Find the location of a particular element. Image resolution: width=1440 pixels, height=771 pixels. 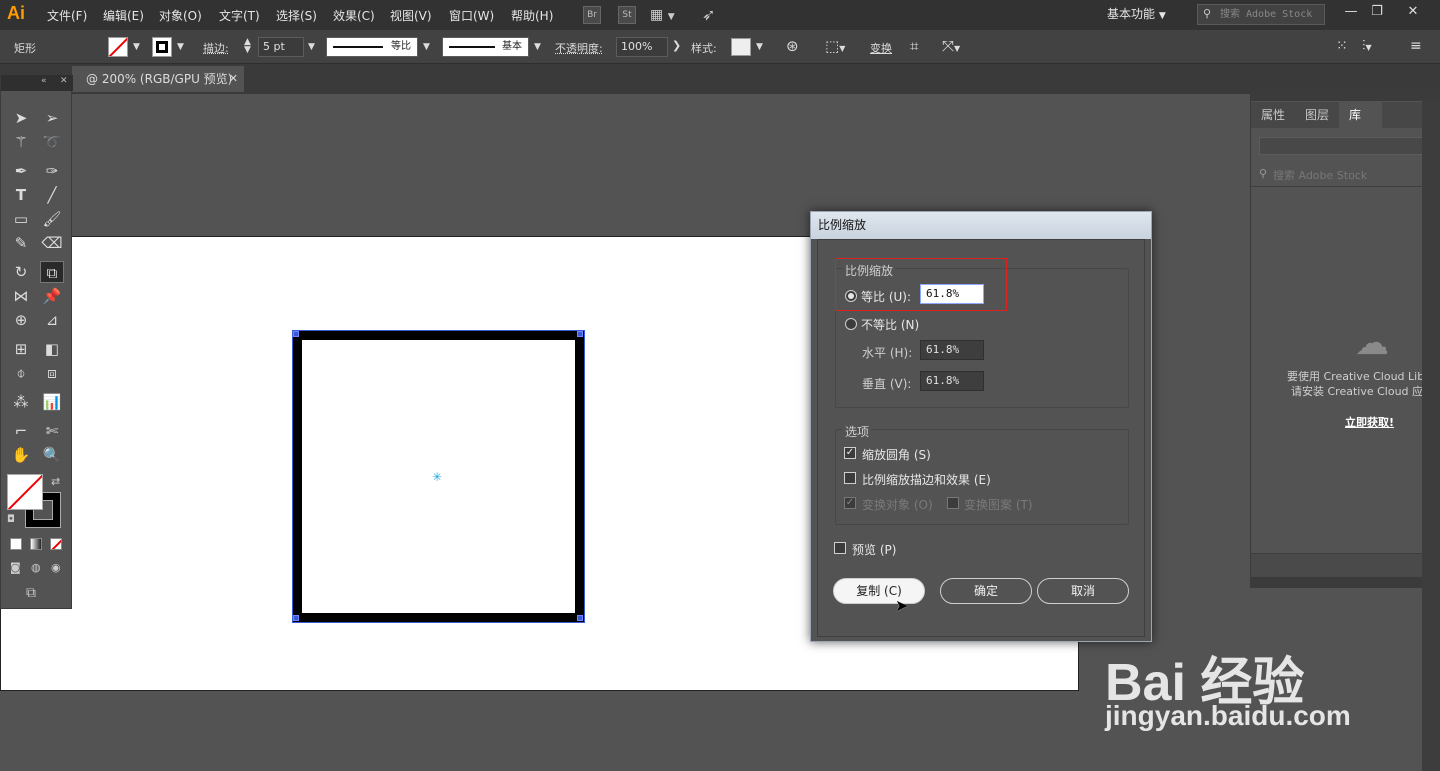

stroke-dropdown-icon: ▼ is located at coordinates (180, 47).